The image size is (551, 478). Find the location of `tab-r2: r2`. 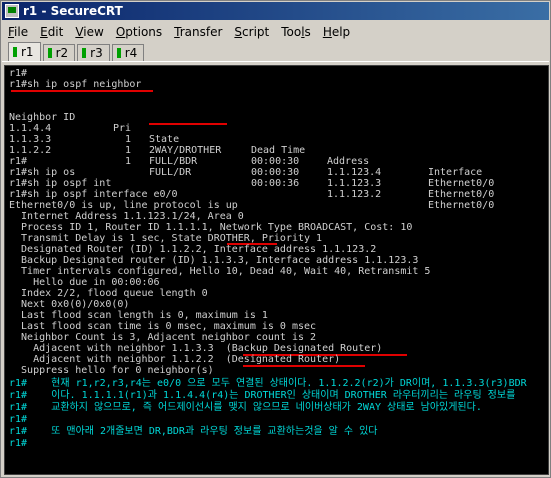

tab-r2: r2 is located at coordinates (59, 52).